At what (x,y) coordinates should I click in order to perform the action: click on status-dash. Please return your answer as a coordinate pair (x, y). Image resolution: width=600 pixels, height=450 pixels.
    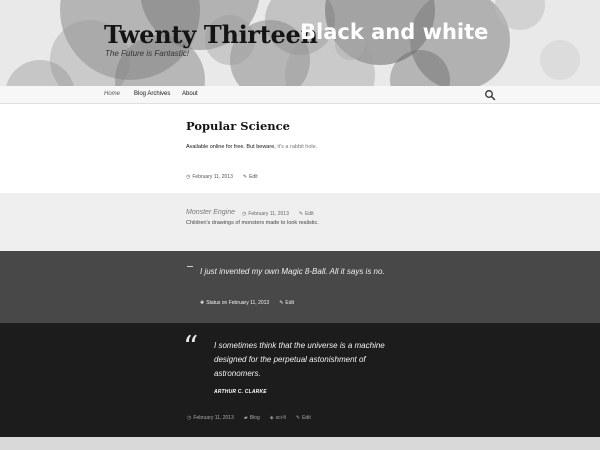
    Looking at the image, I should click on (190, 266).